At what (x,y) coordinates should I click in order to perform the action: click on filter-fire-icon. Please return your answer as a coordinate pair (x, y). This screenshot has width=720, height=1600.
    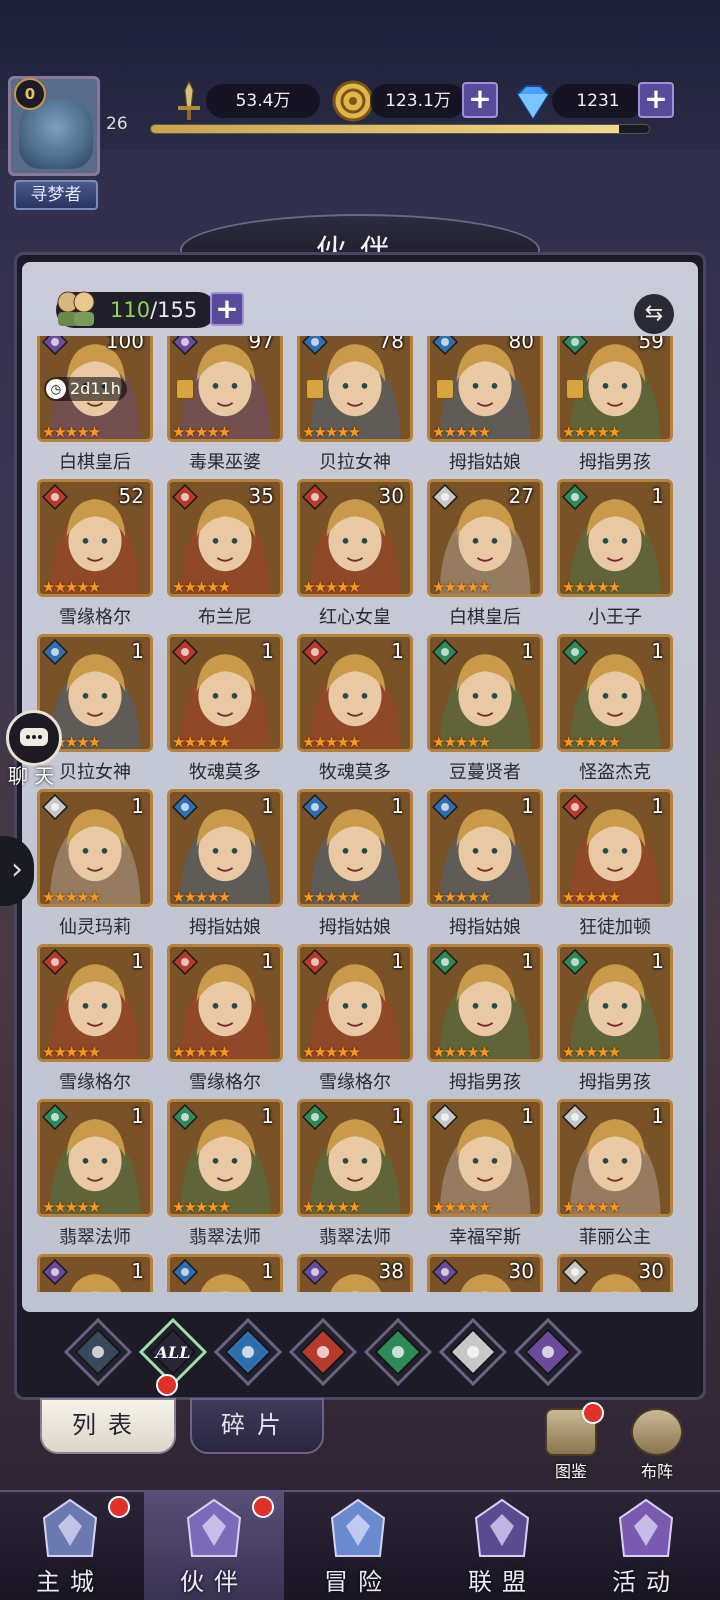
    Looking at the image, I should click on (323, 1352).